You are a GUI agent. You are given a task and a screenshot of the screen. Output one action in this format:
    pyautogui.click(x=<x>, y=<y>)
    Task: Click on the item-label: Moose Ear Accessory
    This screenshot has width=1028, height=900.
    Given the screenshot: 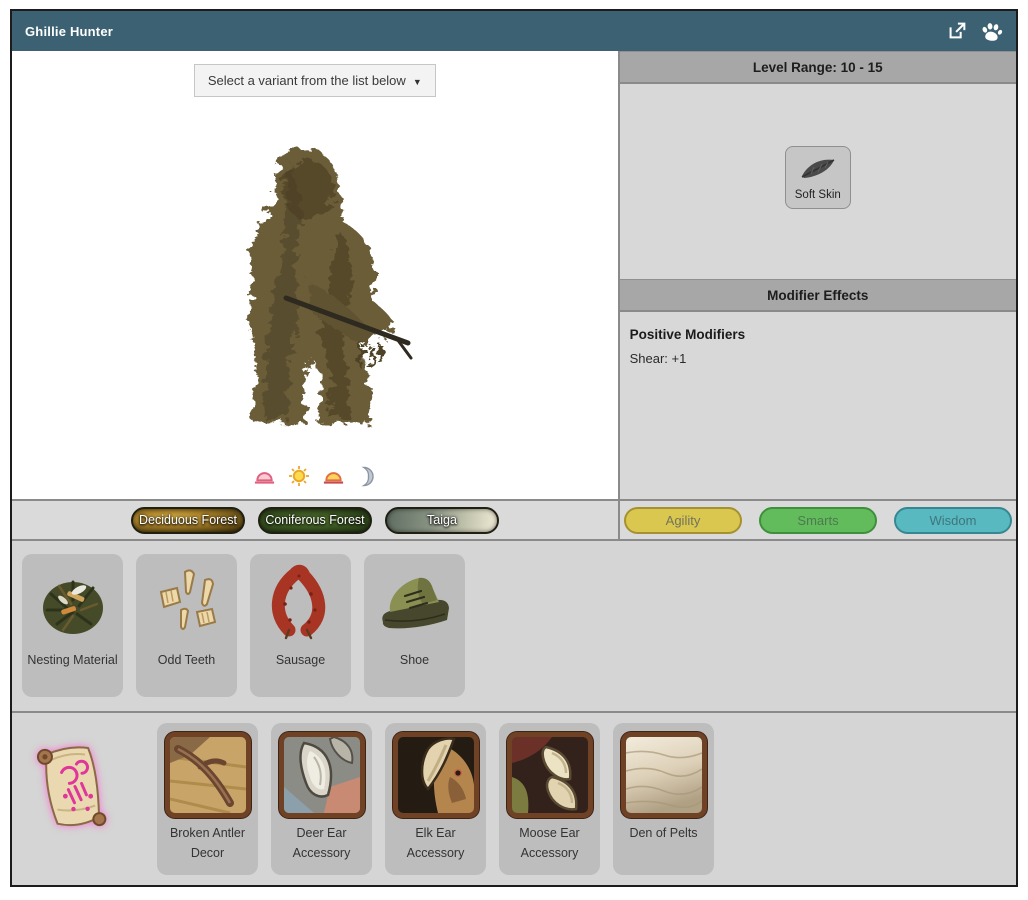 What is the action you would take?
    pyautogui.click(x=549, y=843)
    